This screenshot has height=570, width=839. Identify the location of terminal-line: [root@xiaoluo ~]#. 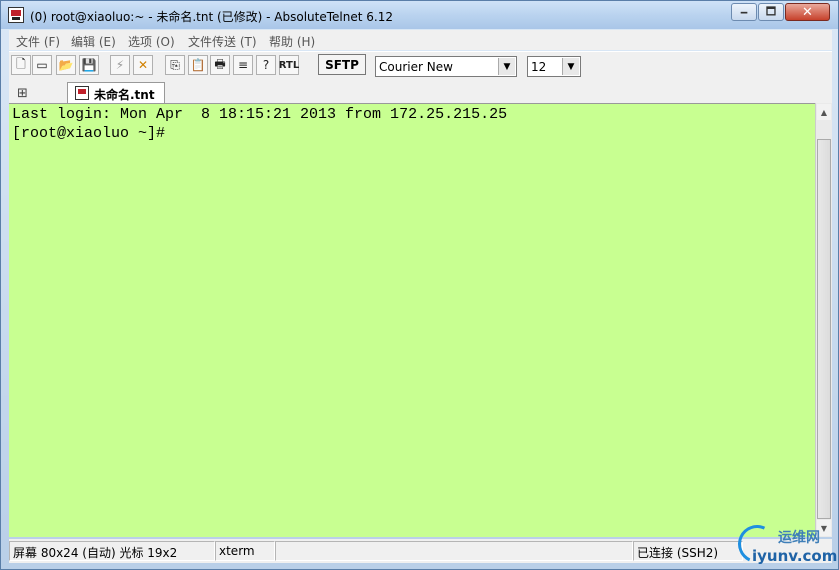
(89, 133).